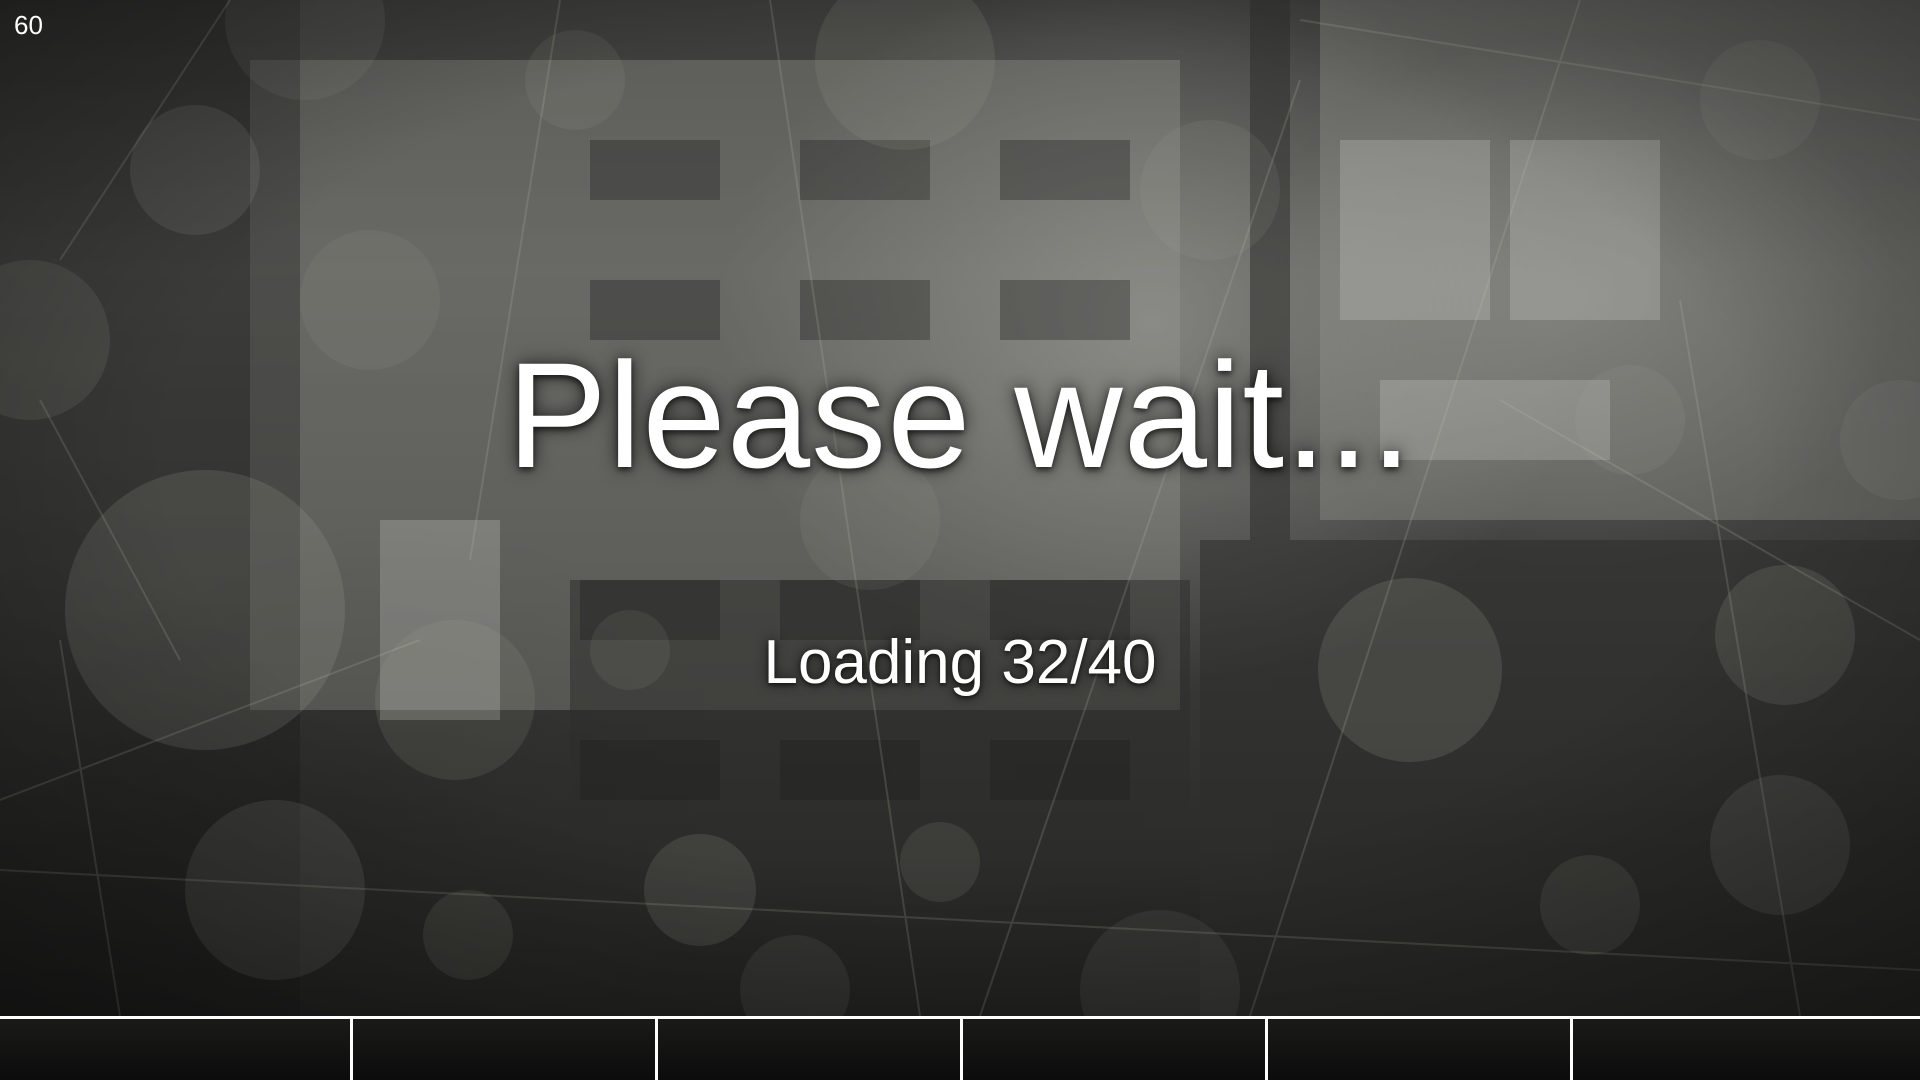 The height and width of the screenshot is (1080, 1920). Describe the element at coordinates (960, 662) in the screenshot. I see `loading-status: Loading 32/40` at that location.